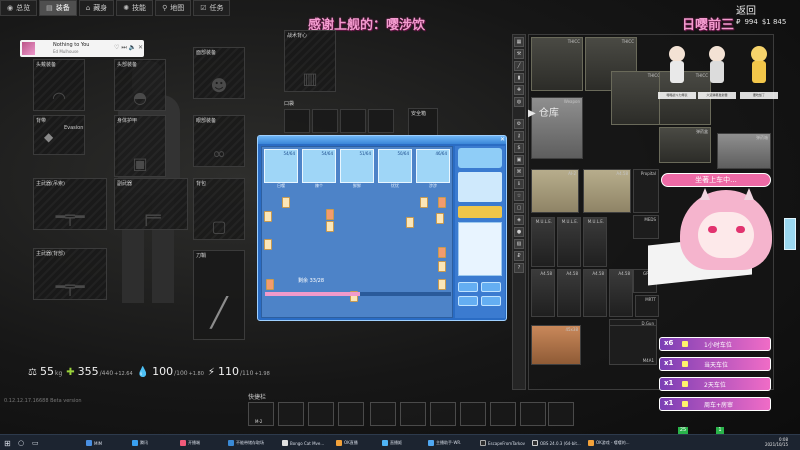 This screenshot has height=450, width=800. Describe the element at coordinates (219, 73) in the screenshot. I see `slot-face-cover: 面部装备 ☻` at that location.